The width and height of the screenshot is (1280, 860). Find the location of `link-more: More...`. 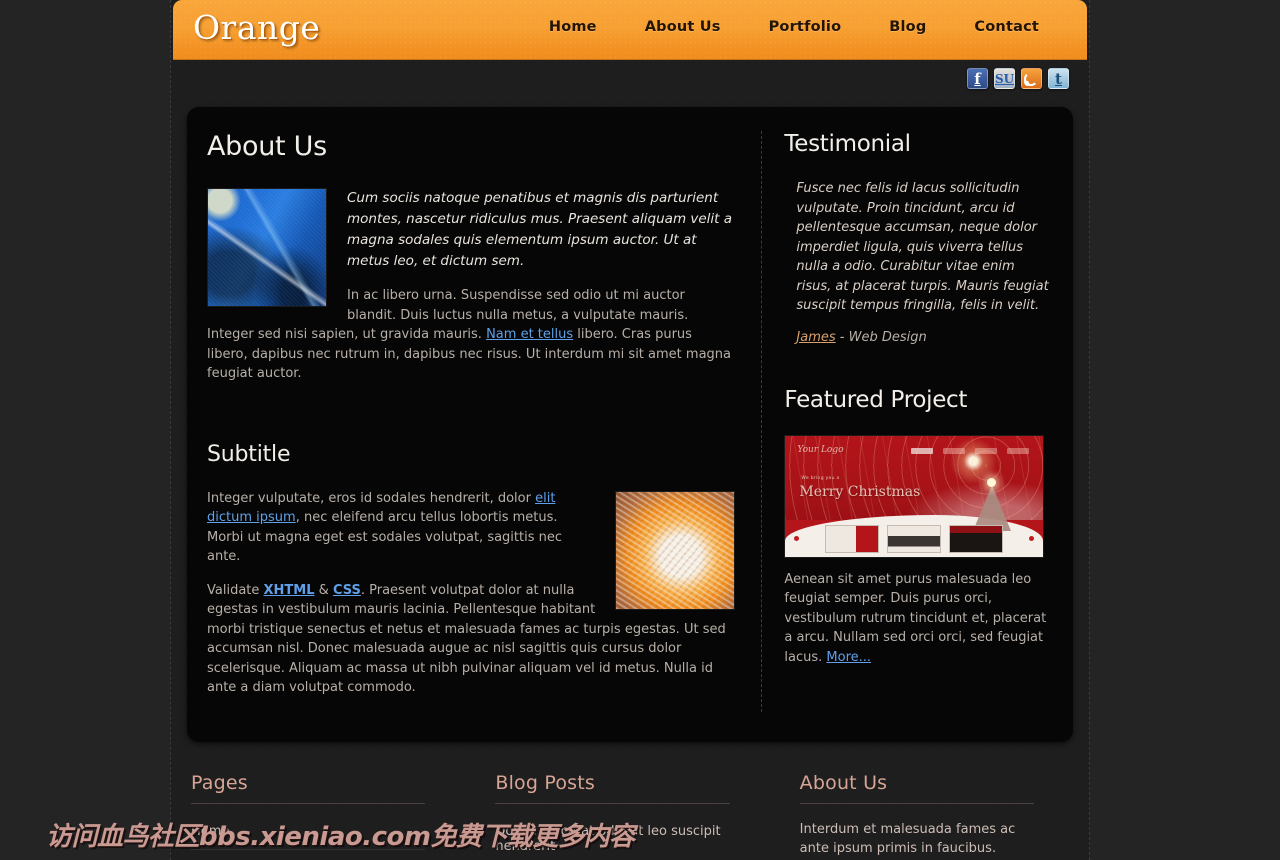

link-more: More... is located at coordinates (848, 657).